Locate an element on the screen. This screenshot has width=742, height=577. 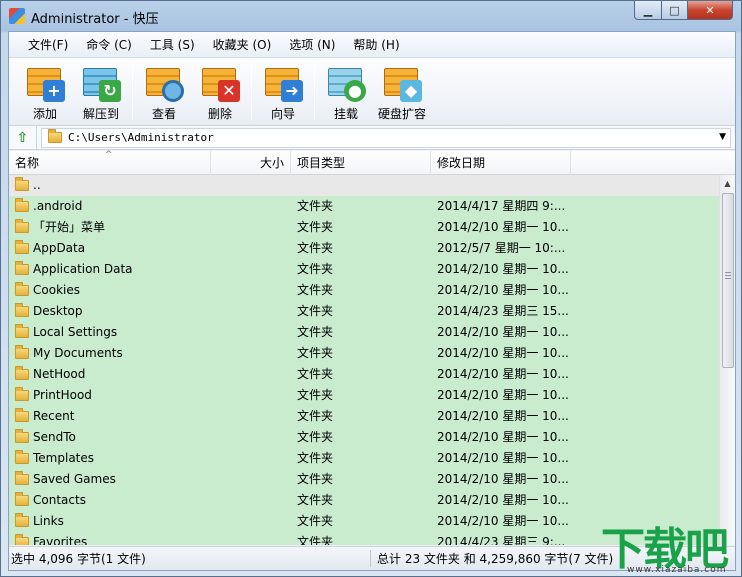
view-button: 查看 is located at coordinates (164, 92).